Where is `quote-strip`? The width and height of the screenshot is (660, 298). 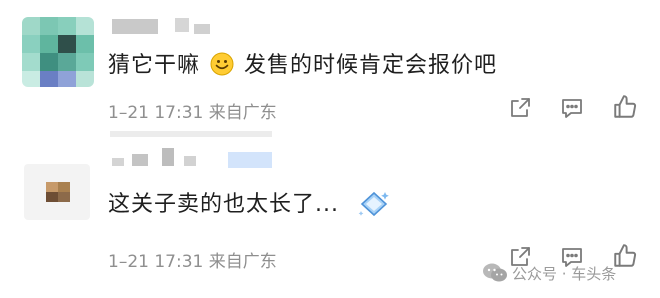
quote-strip is located at coordinates (191, 134).